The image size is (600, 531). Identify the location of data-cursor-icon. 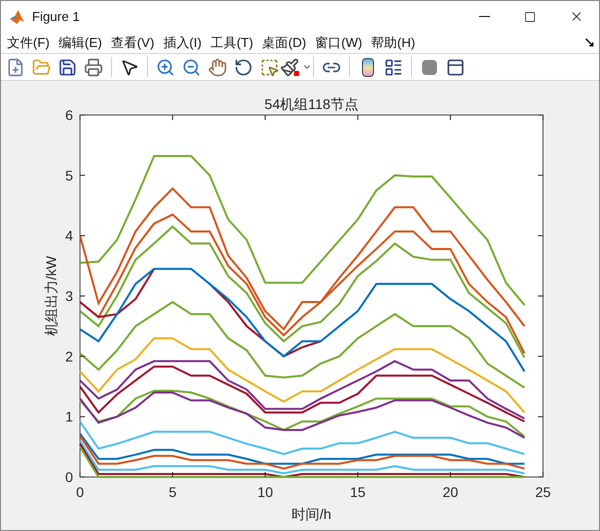
(269, 67).